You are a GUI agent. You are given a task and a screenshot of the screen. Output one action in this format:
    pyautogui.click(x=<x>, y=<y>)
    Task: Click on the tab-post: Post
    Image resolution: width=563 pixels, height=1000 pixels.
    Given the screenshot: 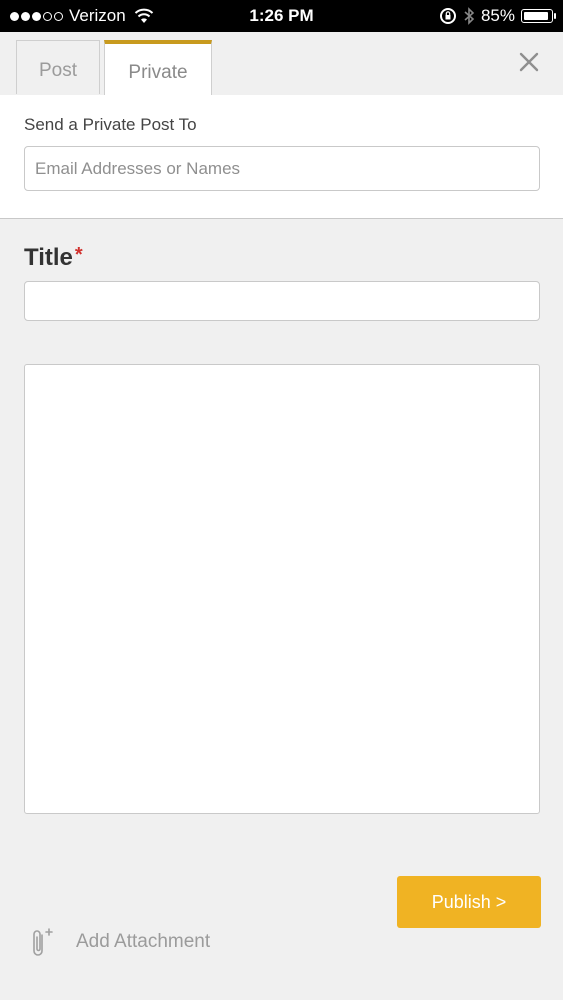 What is the action you would take?
    pyautogui.click(x=58, y=67)
    